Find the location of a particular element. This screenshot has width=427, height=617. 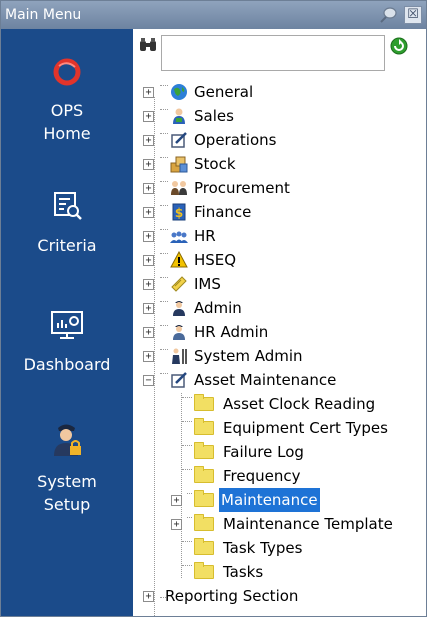

tree-child-failure-log: Failure Log is located at coordinates (279, 452).